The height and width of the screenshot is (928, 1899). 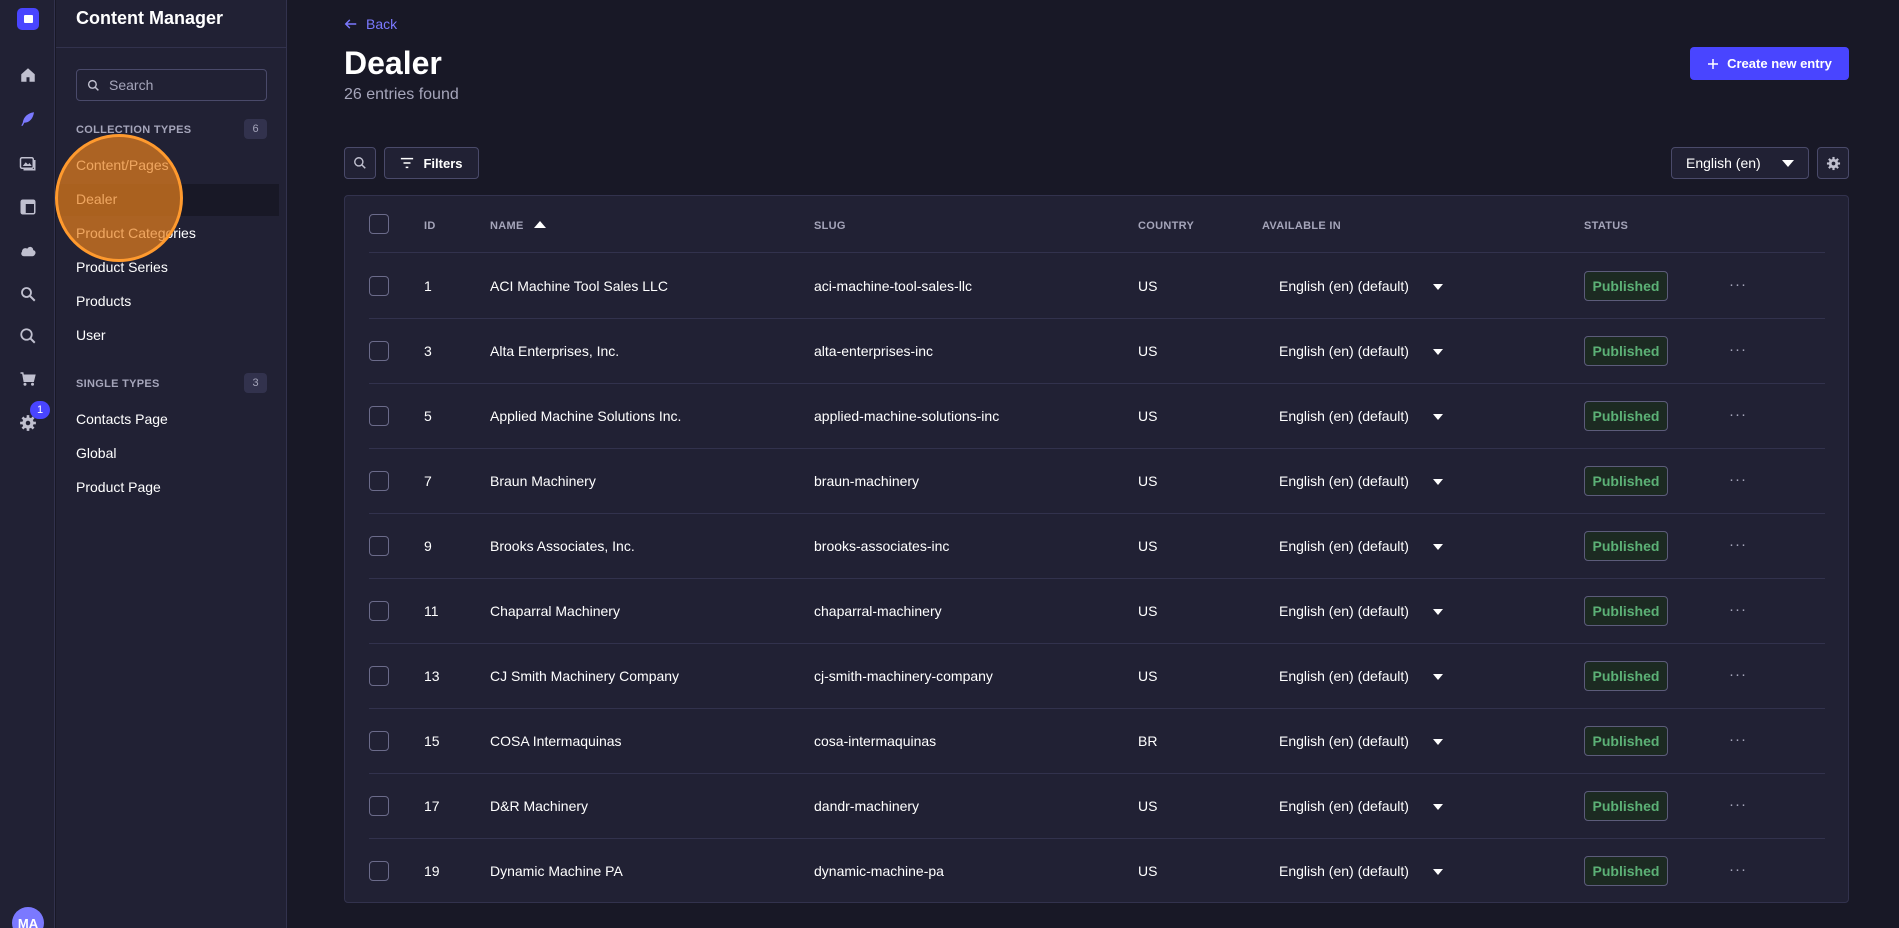 What do you see at coordinates (122, 165) in the screenshot?
I see `sidebar-item-content-pages: Content/Pages` at bounding box center [122, 165].